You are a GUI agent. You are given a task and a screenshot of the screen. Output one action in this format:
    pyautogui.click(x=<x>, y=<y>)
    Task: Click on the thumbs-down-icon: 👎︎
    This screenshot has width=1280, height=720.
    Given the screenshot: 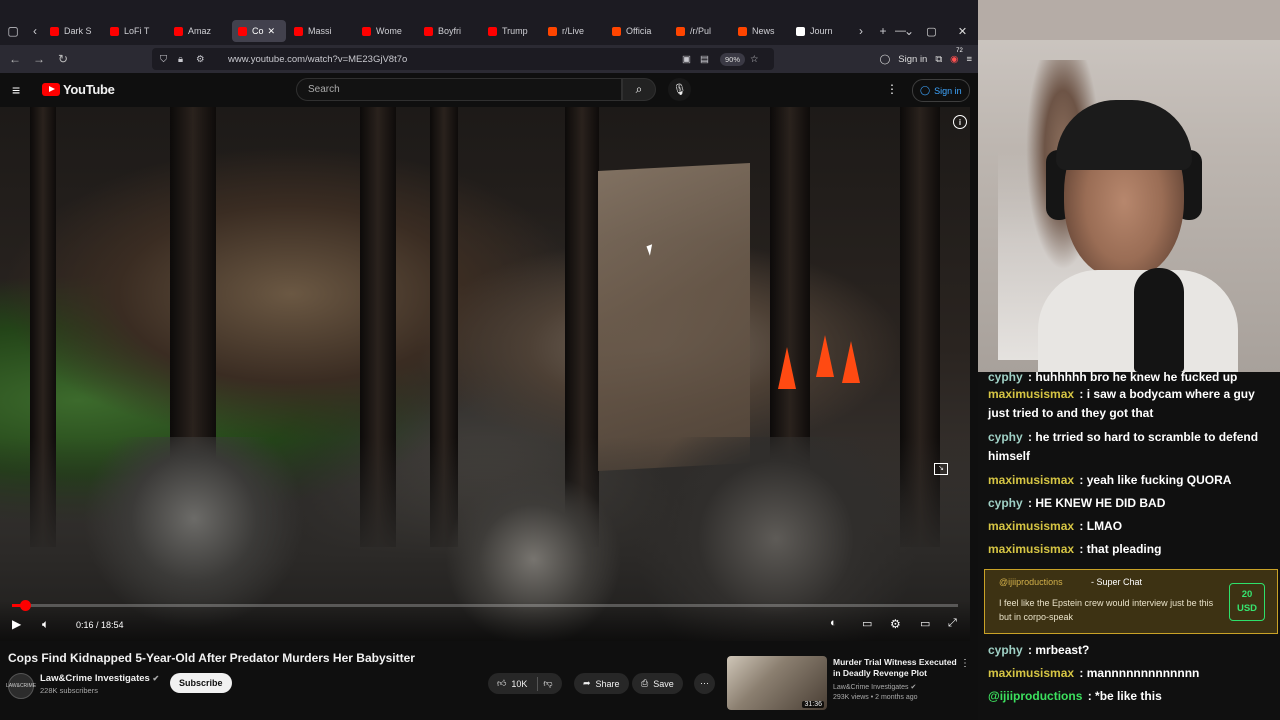 What is the action you would take?
    pyautogui.click(x=547, y=683)
    